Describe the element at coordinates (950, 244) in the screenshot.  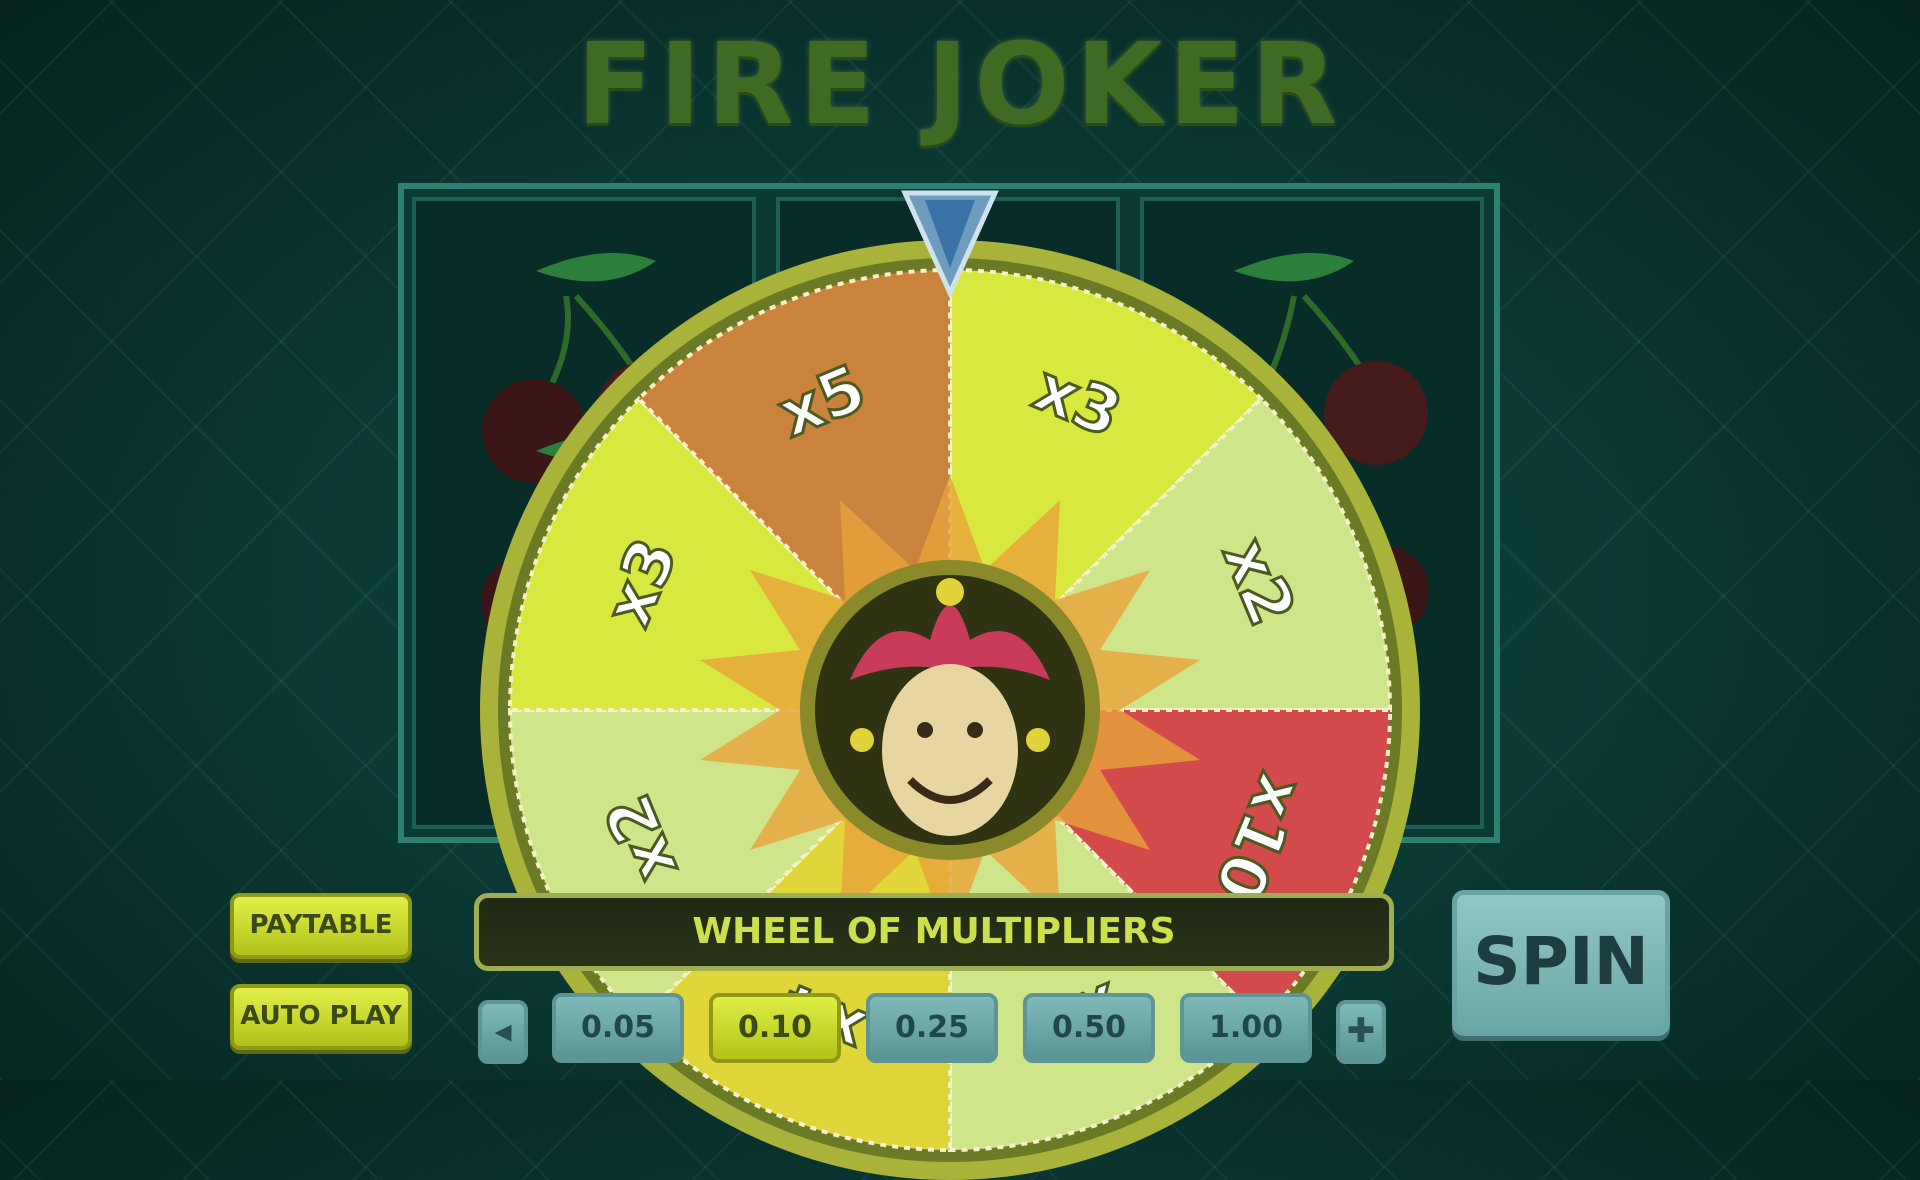
I see `wheel-pointer-icon` at that location.